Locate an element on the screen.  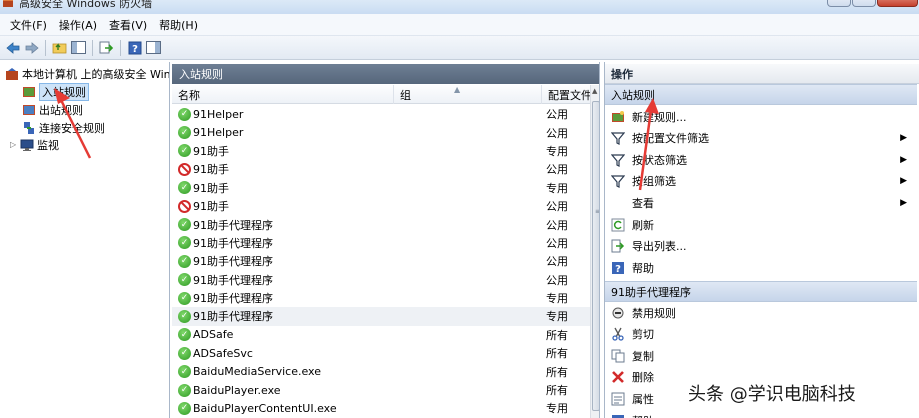
rule-name-cell: ✓ 91助手代理程序 is located at coordinates (357, 298).